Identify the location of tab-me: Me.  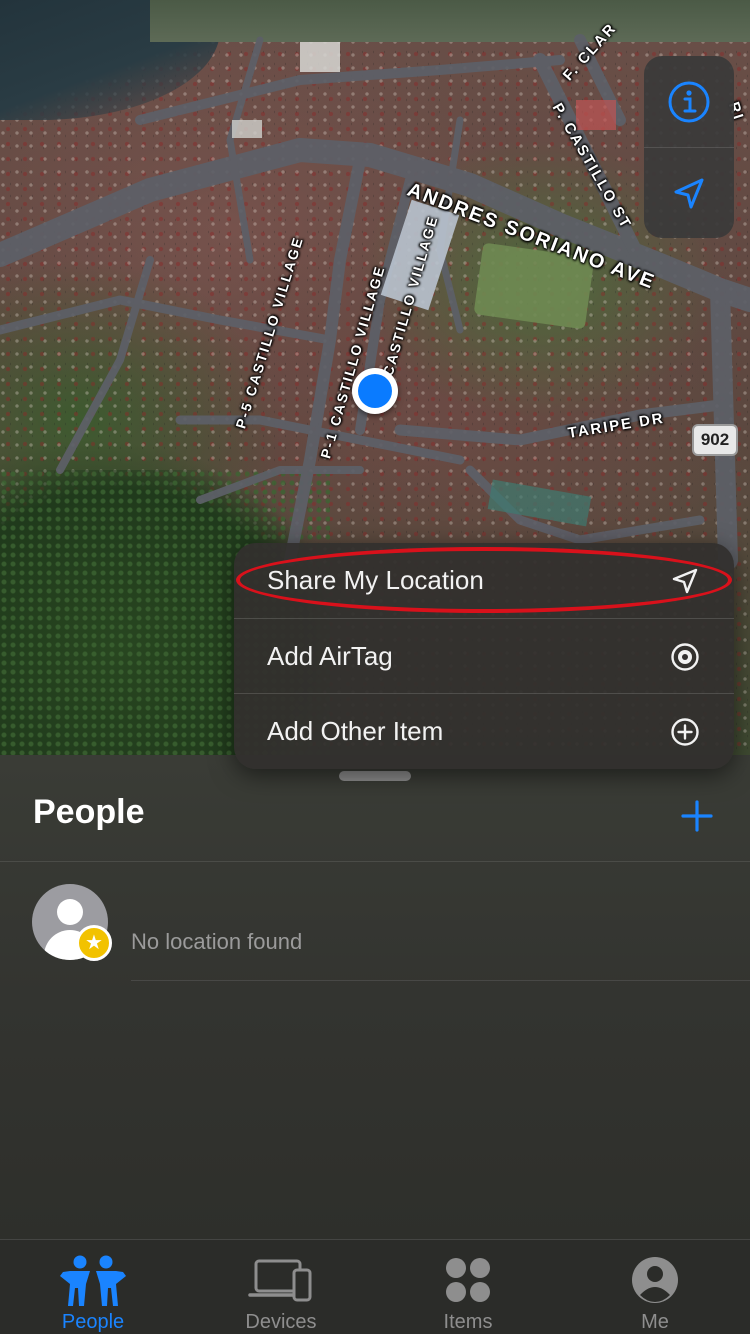
(655, 1287).